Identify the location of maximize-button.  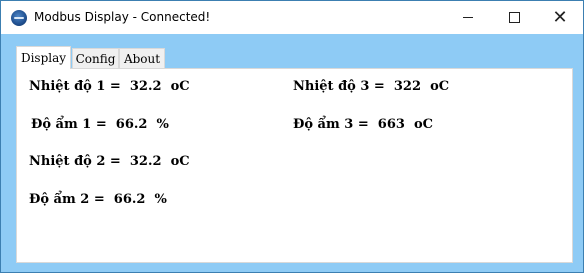
(514, 17).